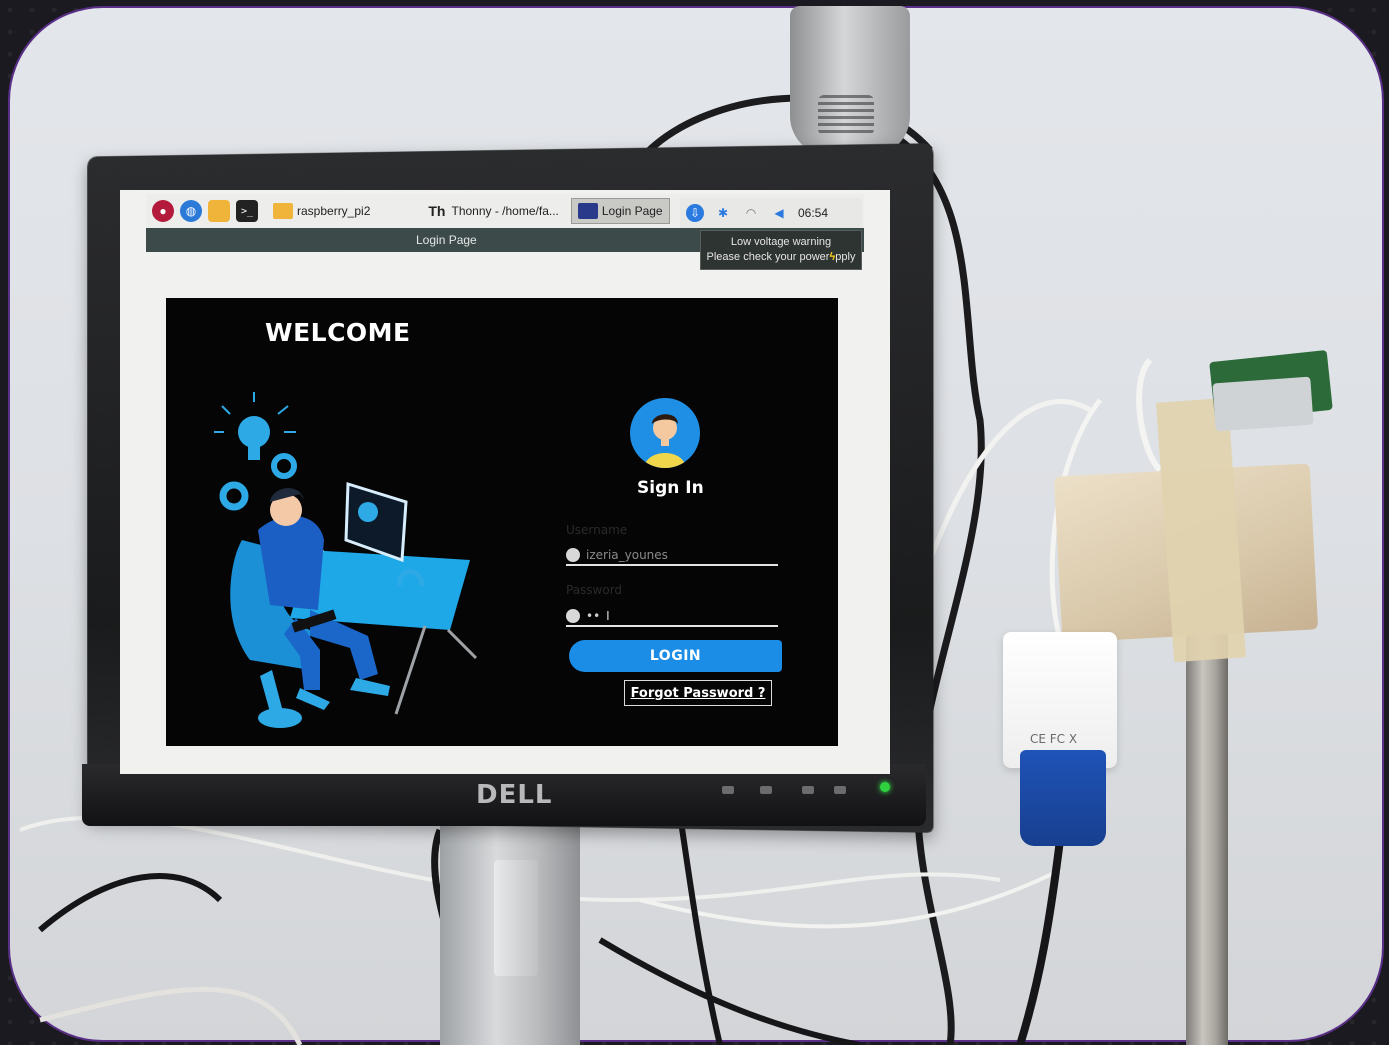  Describe the element at coordinates (587, 211) in the screenshot. I see `window-icon` at that location.